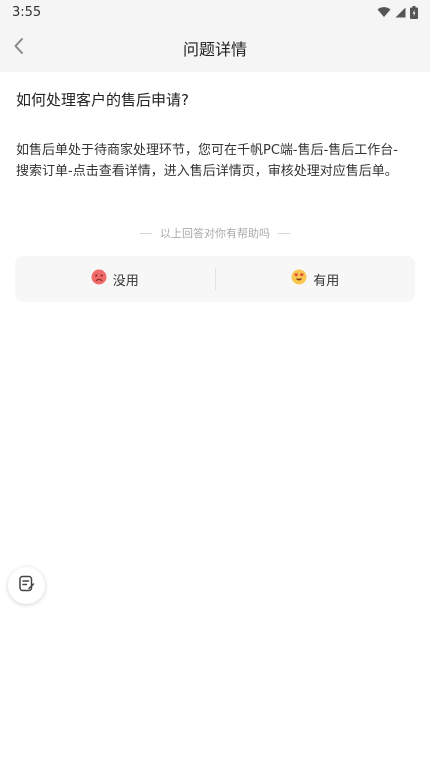 The height and width of the screenshot is (766, 430). I want to click on status-time: 3:55, so click(27, 12).